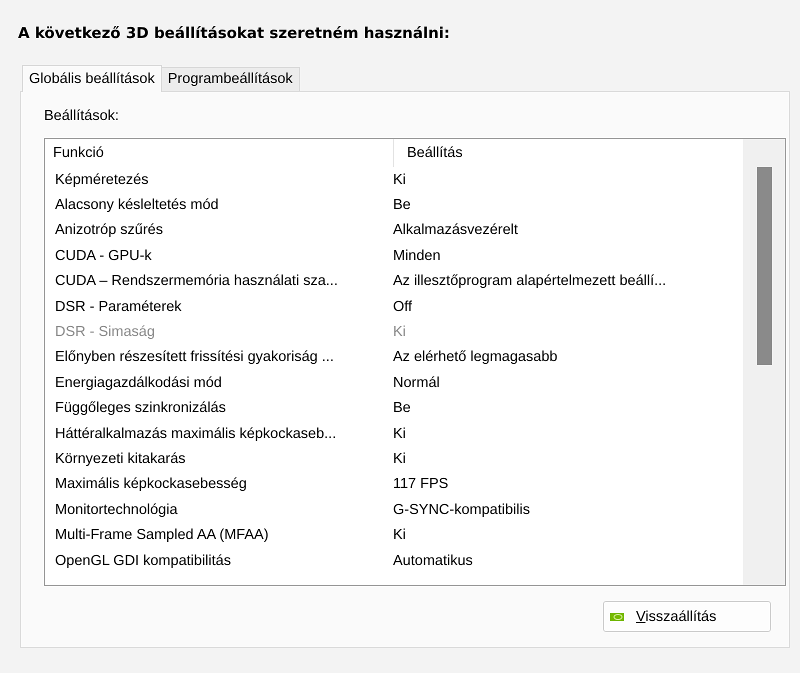  What do you see at coordinates (400, 306) in the screenshot?
I see `value-cell: Off` at bounding box center [400, 306].